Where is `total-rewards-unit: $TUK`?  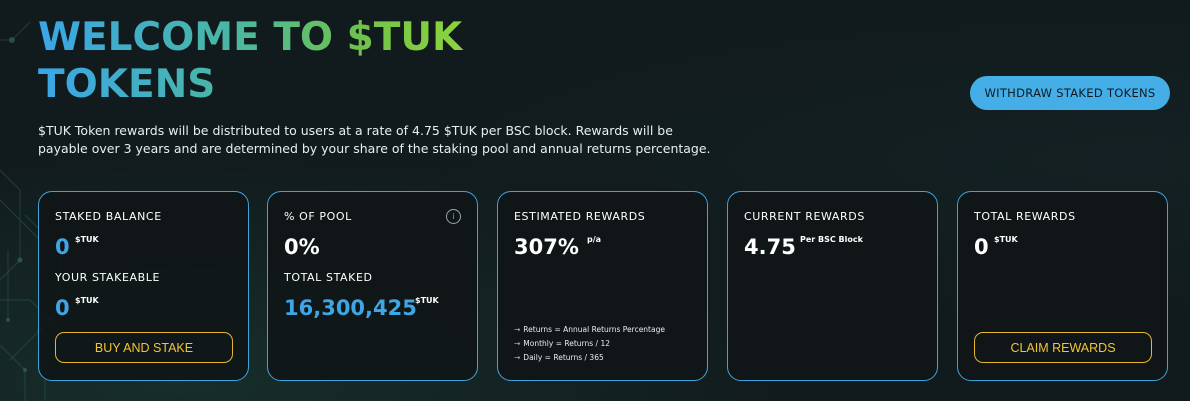 total-rewards-unit: $TUK is located at coordinates (1006, 239).